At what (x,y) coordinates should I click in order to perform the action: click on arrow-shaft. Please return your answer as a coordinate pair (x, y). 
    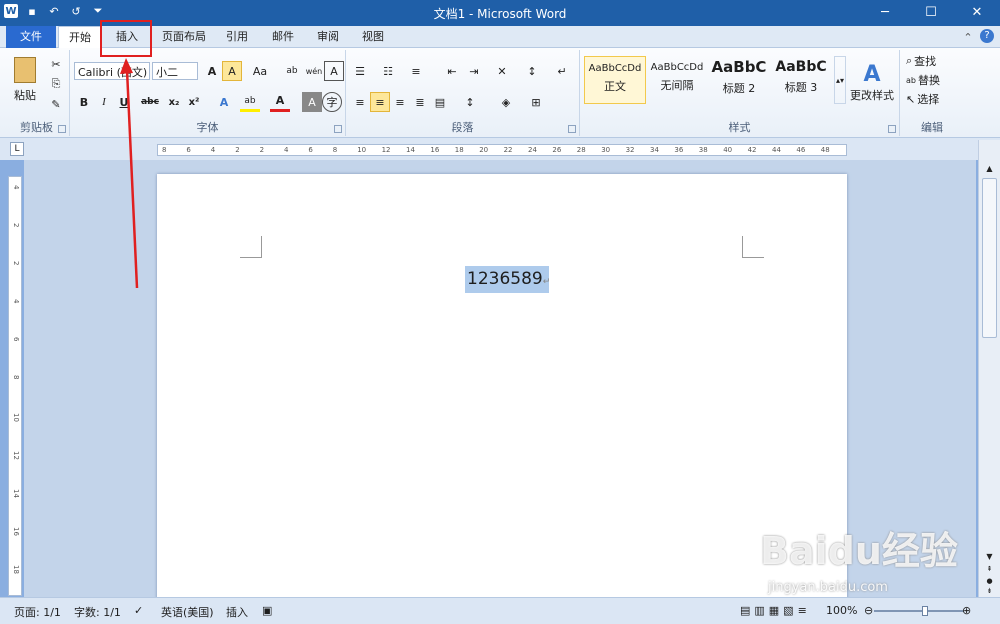
    Looking at the image, I should click on (132, 179).